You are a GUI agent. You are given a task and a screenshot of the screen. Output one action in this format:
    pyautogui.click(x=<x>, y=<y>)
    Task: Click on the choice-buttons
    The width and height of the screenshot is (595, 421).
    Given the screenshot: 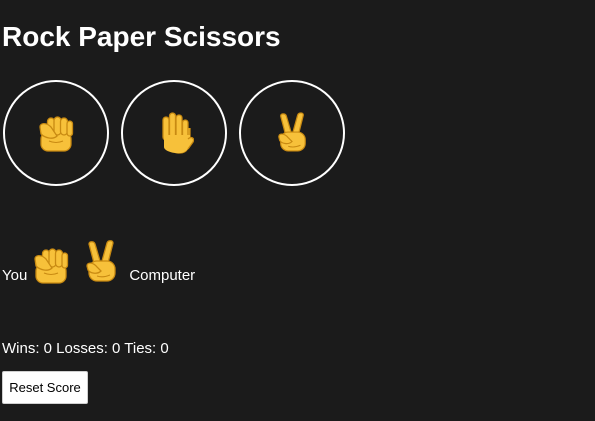 What is the action you would take?
    pyautogui.click(x=174, y=133)
    